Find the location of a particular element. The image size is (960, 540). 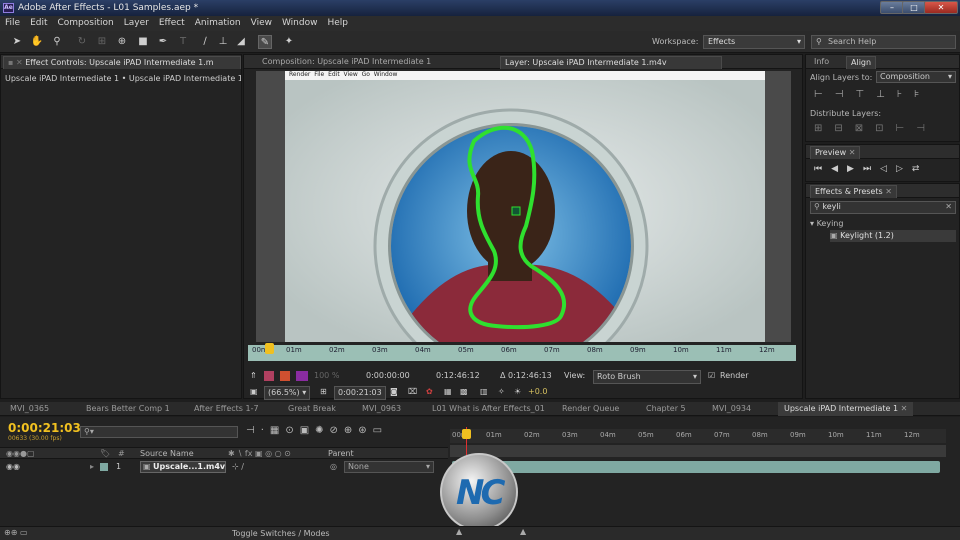

playhead-handle is located at coordinates (466, 434).